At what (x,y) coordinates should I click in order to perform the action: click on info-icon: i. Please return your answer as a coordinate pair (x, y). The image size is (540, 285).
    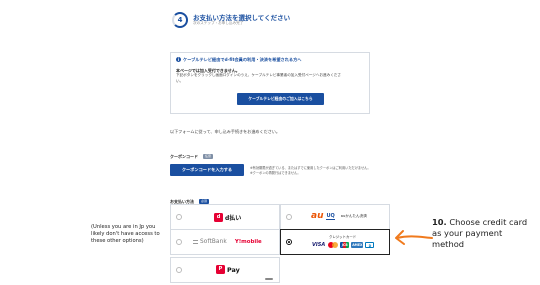
    Looking at the image, I should click on (178, 59).